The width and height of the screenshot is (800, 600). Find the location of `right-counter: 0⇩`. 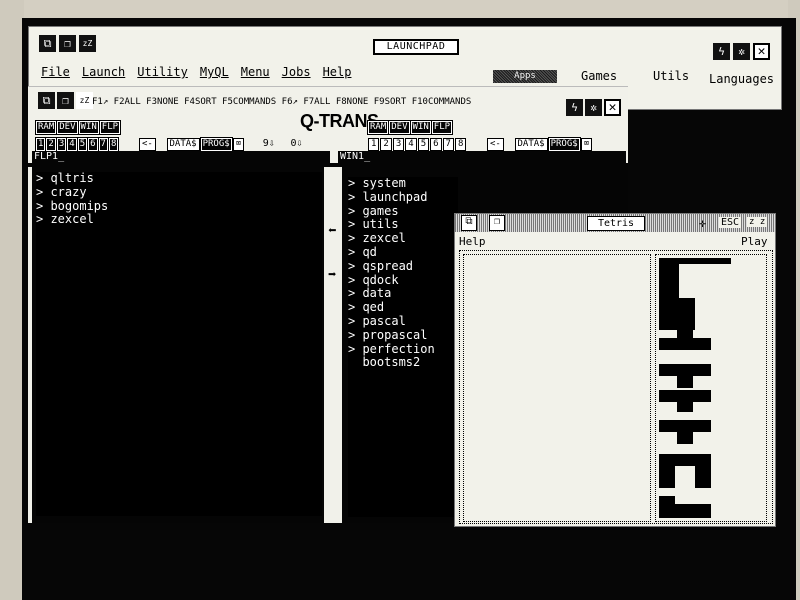

right-counter: 0⇩ is located at coordinates (296, 143).